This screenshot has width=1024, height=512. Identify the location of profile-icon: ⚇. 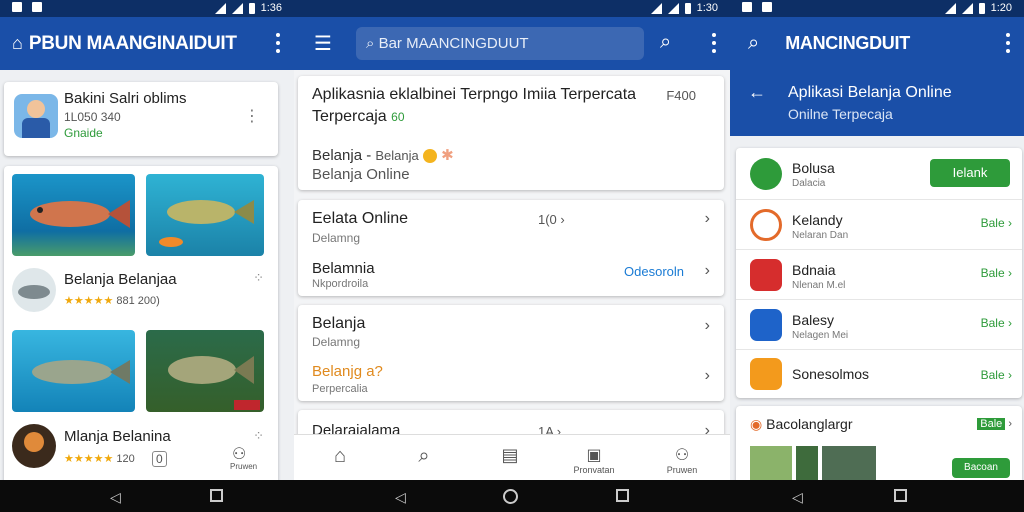
(682, 455).